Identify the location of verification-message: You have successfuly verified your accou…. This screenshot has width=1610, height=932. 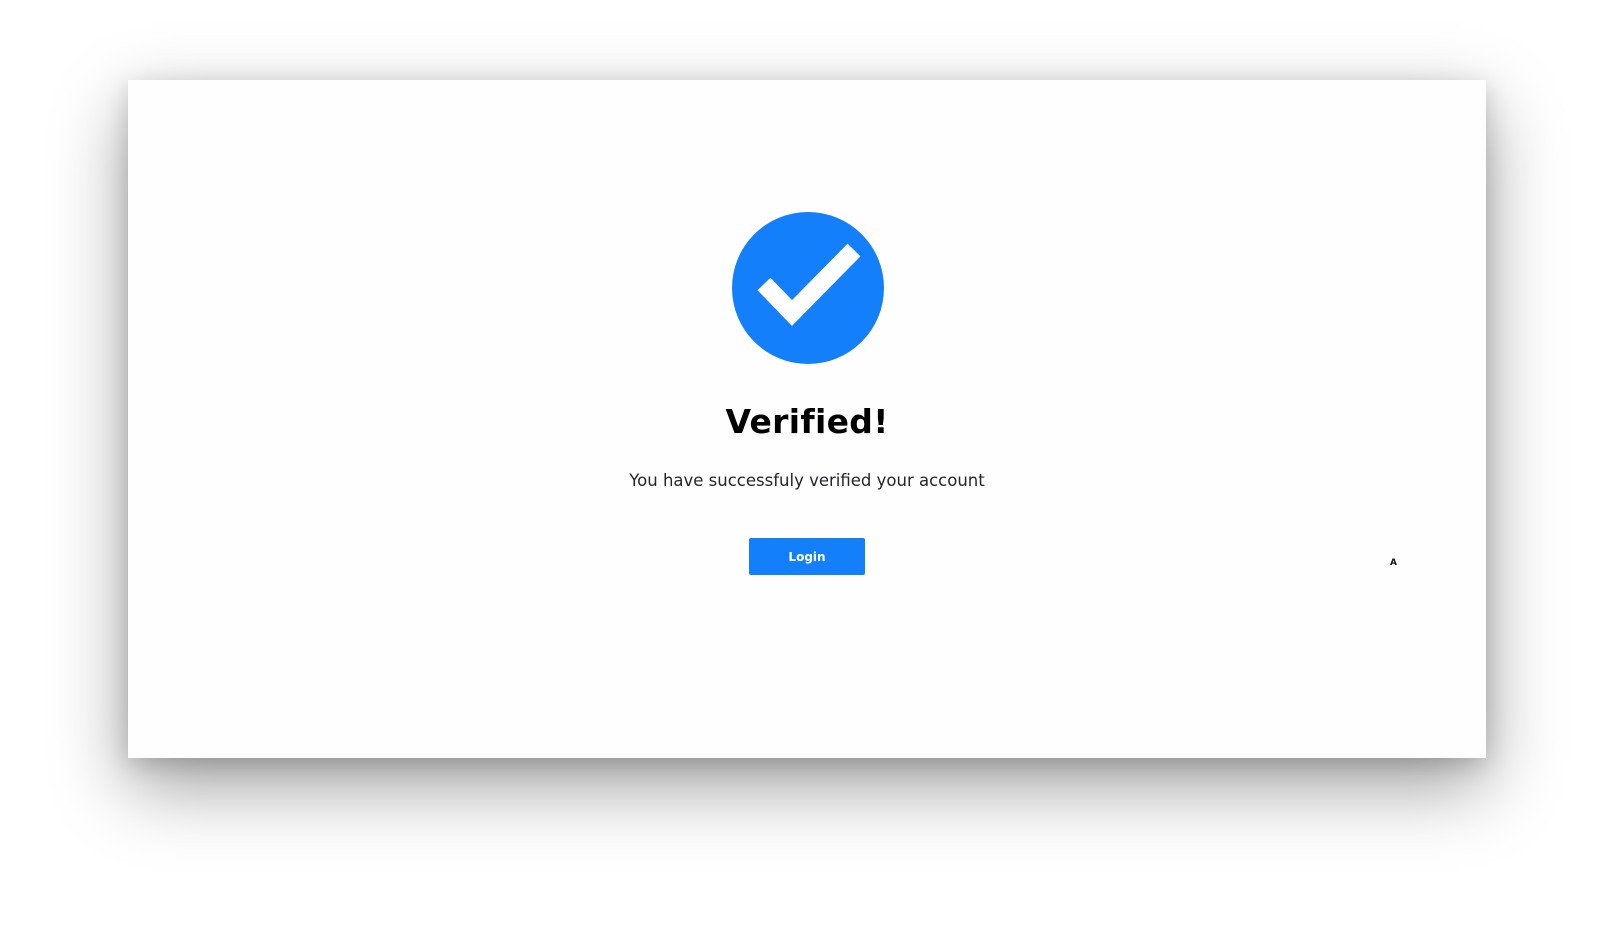
(807, 480).